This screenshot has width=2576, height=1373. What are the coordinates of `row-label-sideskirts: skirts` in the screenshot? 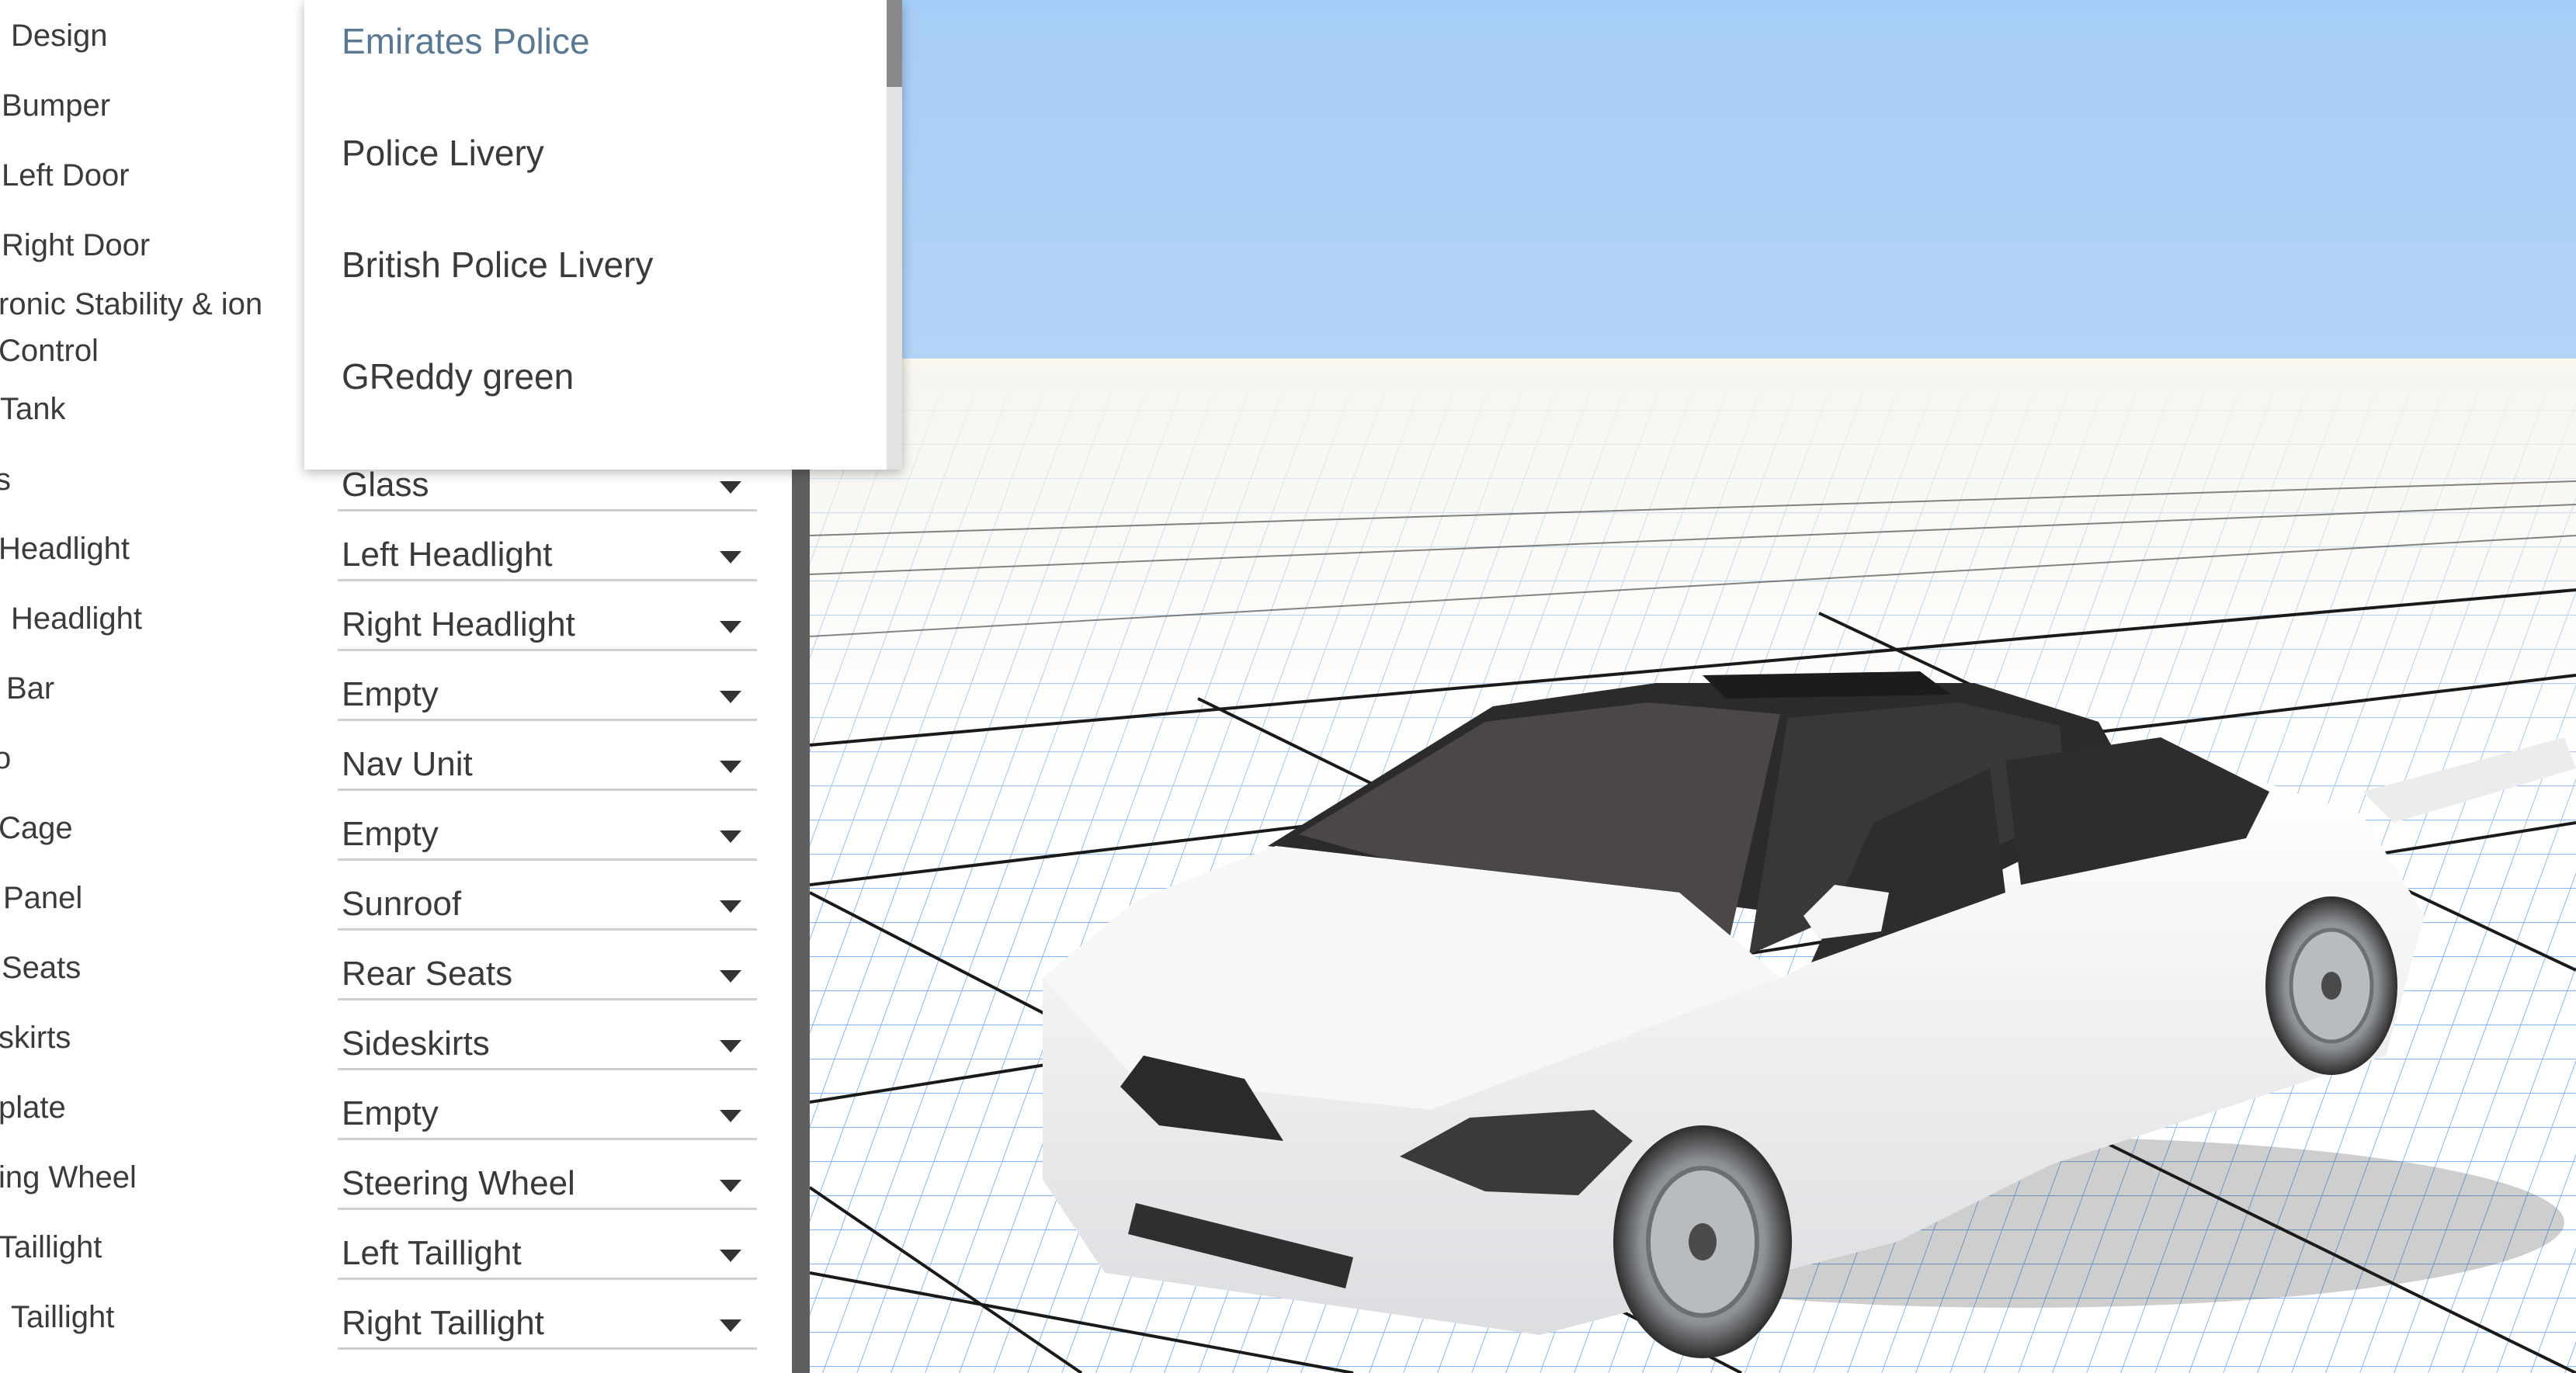 It's located at (35, 1038).